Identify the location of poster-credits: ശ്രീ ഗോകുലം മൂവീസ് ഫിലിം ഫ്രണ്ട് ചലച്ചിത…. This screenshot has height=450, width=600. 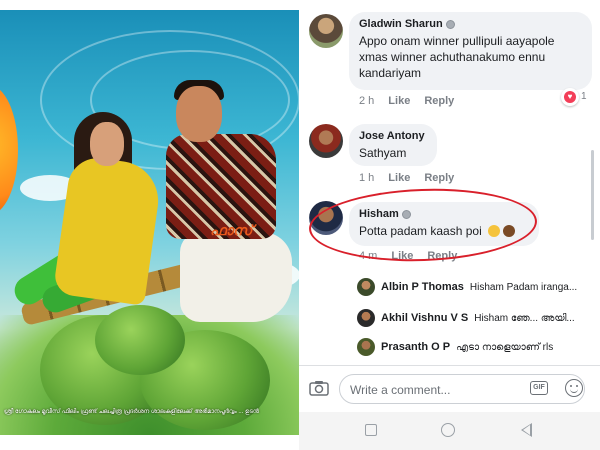
(131, 412).